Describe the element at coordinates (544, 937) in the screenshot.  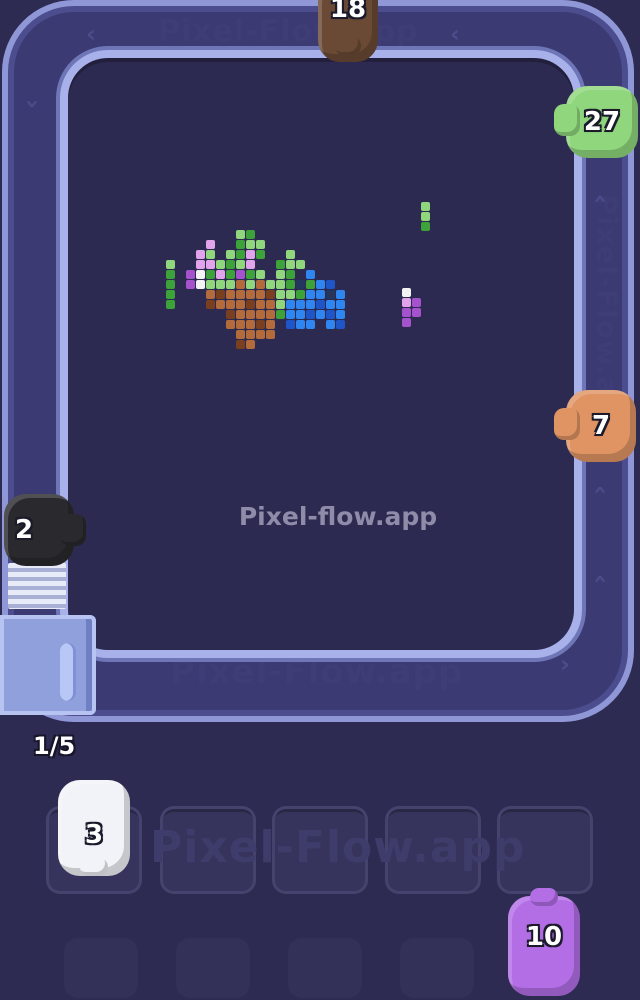
I see `pig-count: 10` at that location.